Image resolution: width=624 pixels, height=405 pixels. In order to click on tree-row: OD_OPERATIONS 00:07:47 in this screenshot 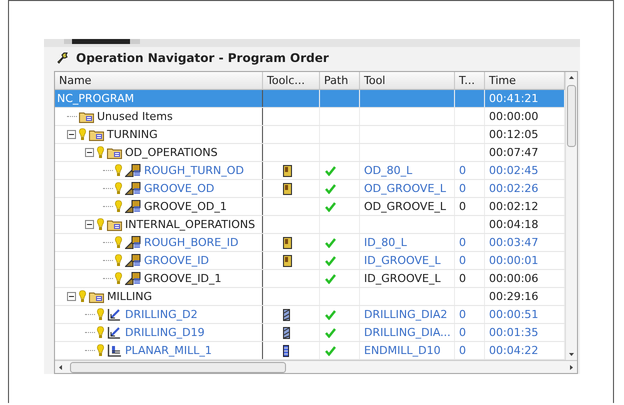, I will do `click(310, 153)`.